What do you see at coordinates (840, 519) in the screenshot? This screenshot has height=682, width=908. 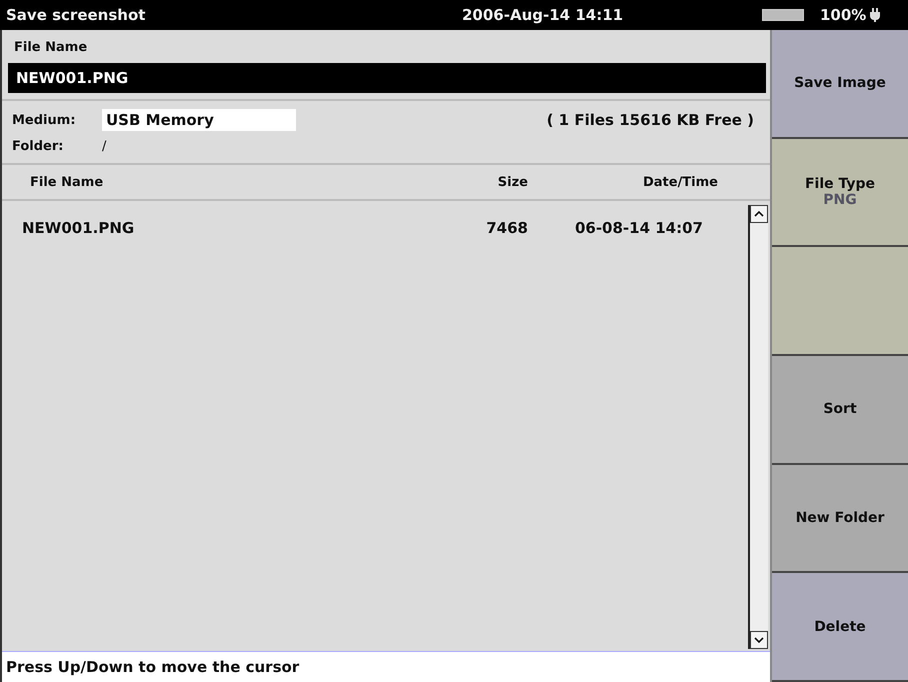 I see `softkey-button: New Folder` at bounding box center [840, 519].